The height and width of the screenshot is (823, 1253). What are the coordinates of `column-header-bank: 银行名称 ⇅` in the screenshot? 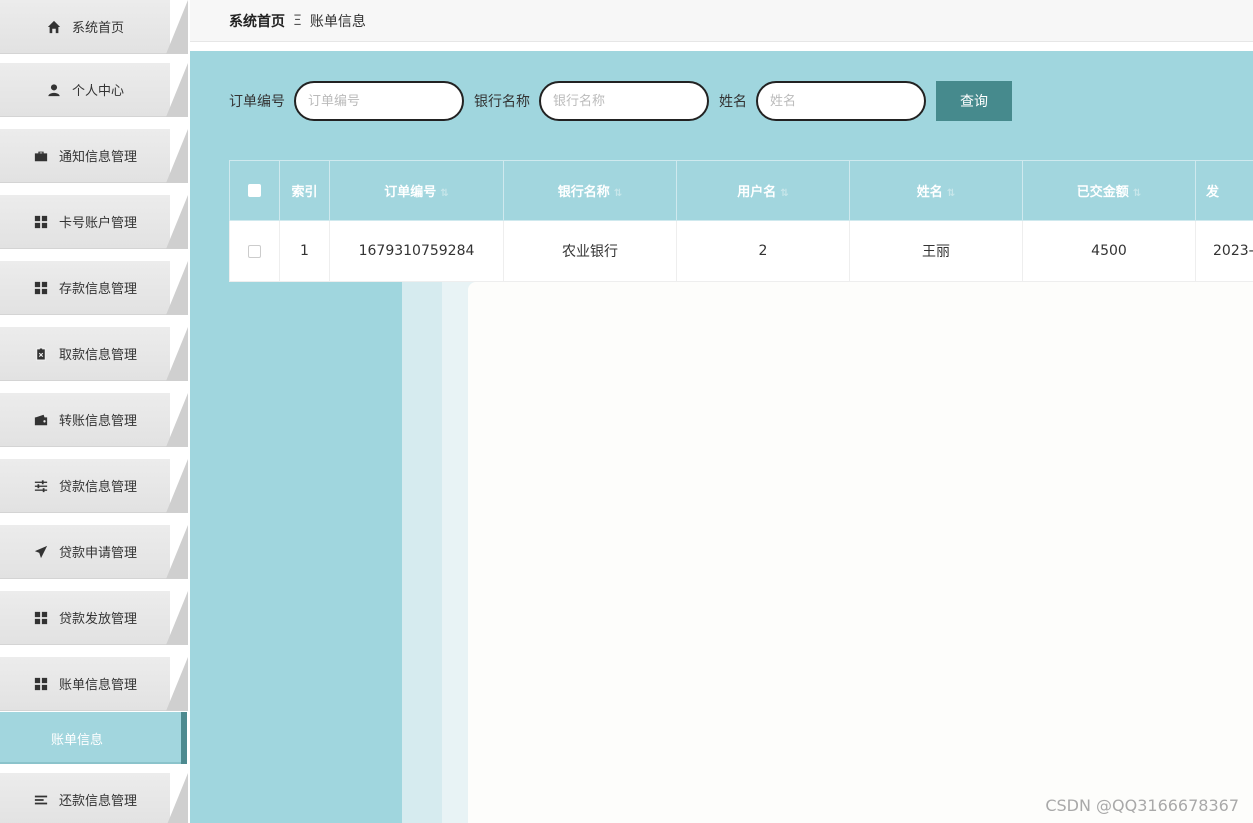 It's located at (590, 190).